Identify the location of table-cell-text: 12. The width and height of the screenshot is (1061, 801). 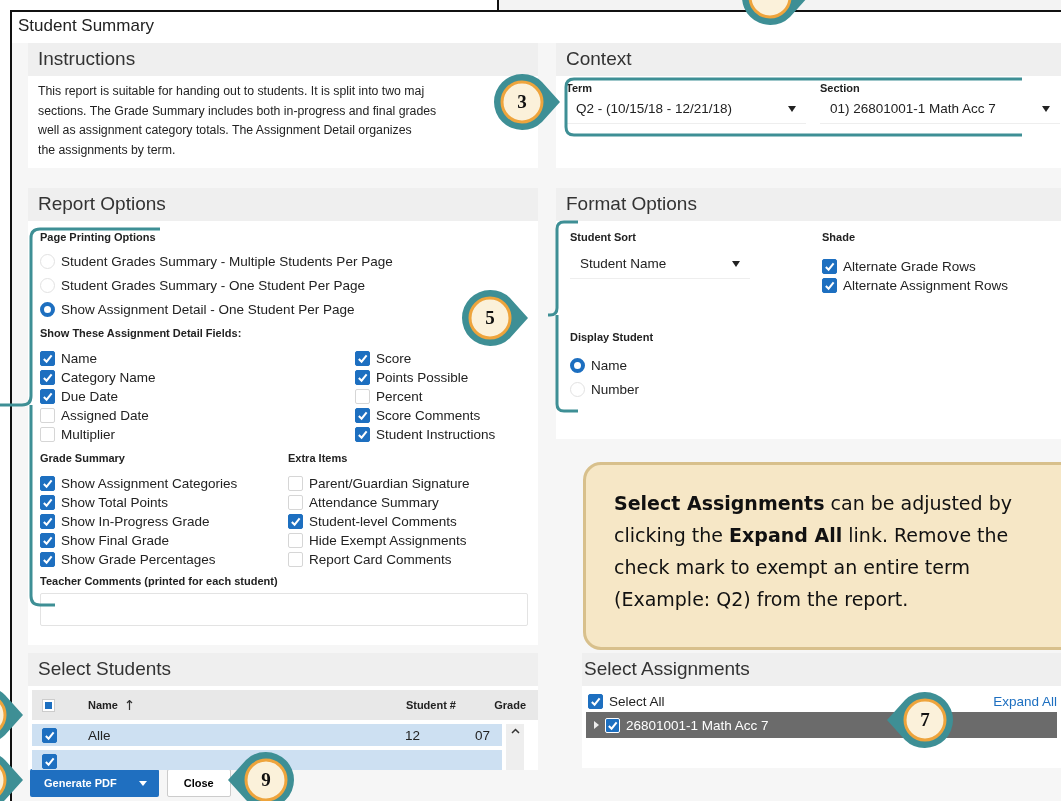
(412, 735).